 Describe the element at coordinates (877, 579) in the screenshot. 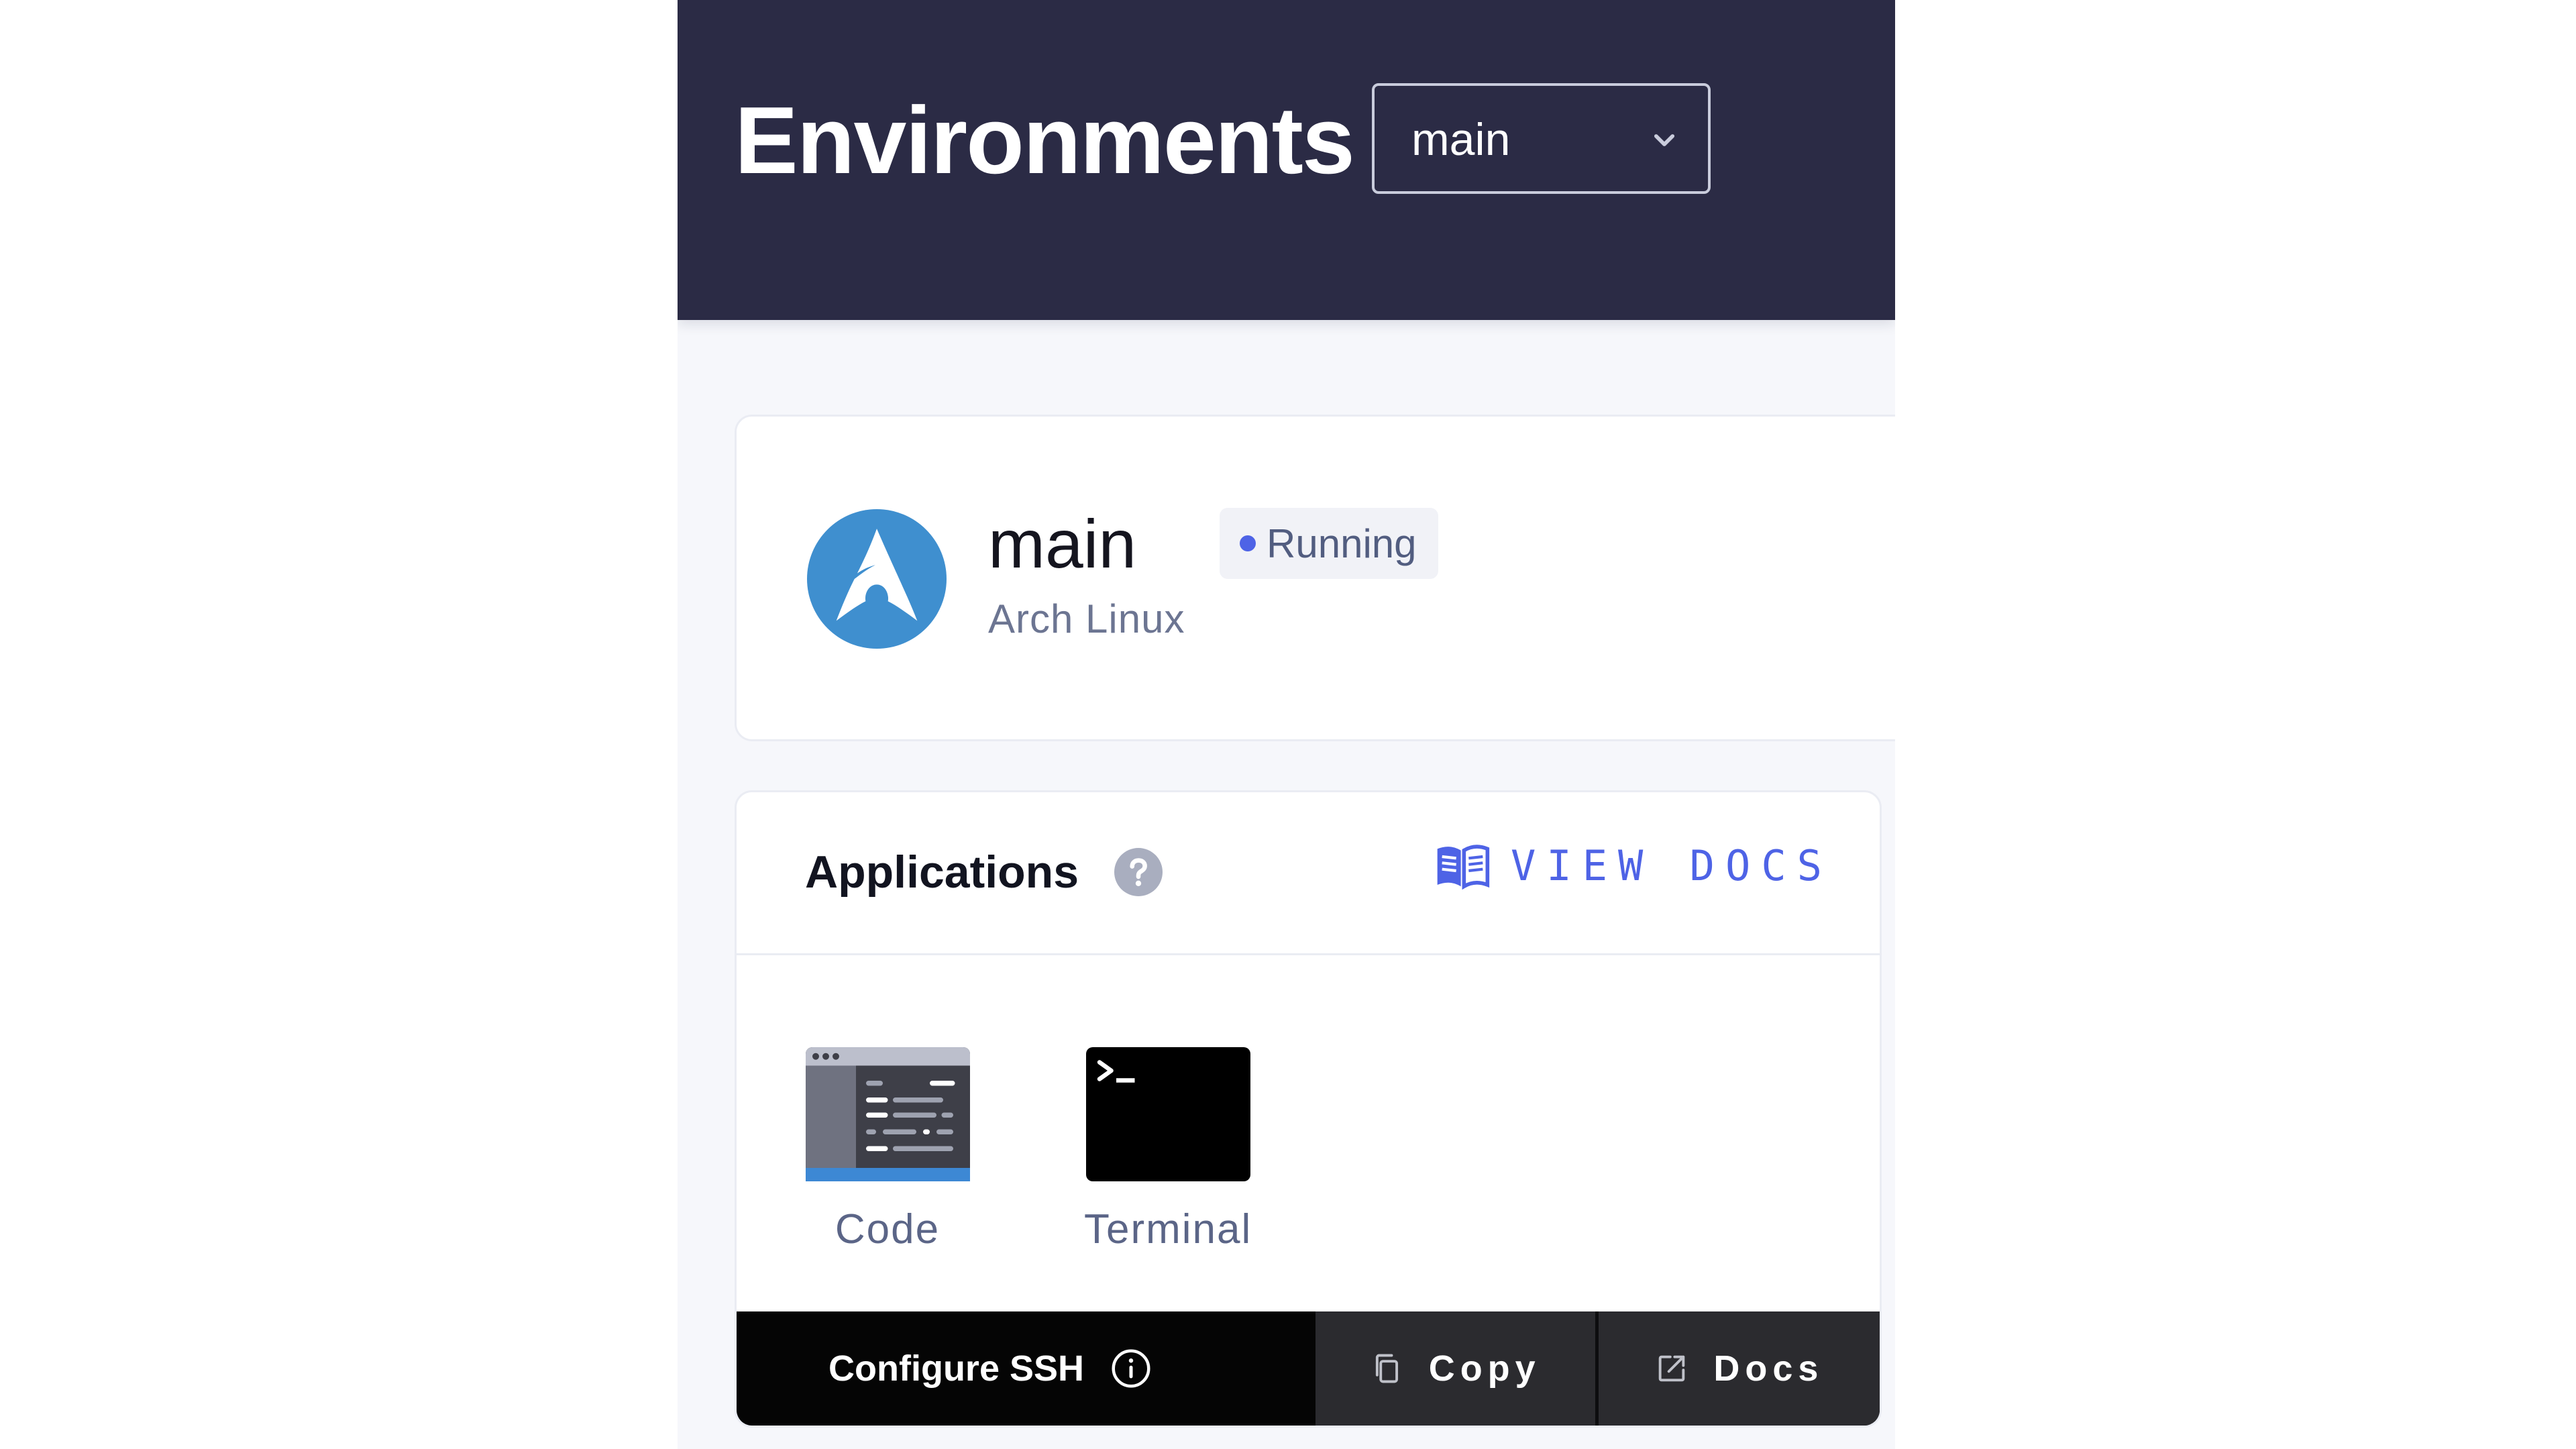

I see `arch-linux-logo` at that location.